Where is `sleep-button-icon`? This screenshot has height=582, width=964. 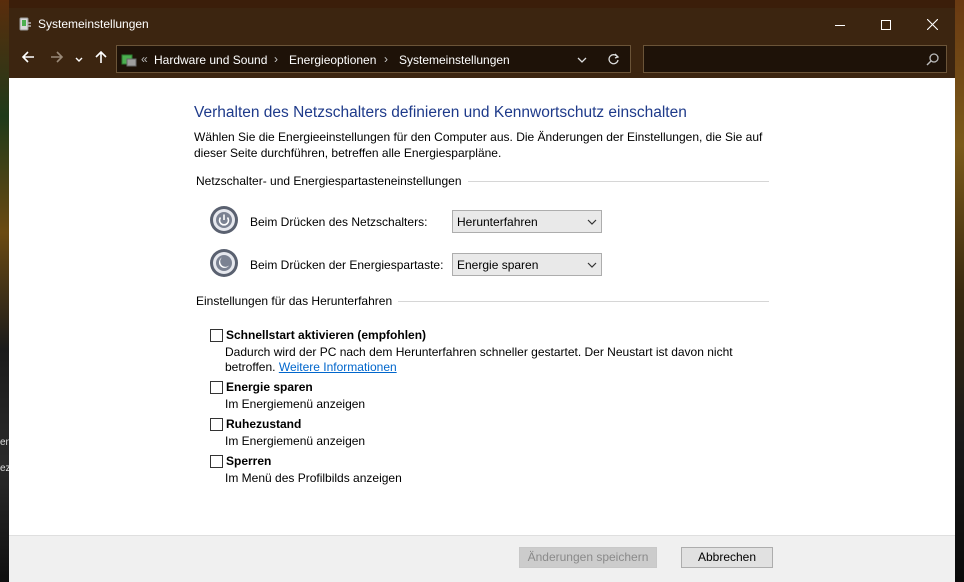 sleep-button-icon is located at coordinates (224, 263).